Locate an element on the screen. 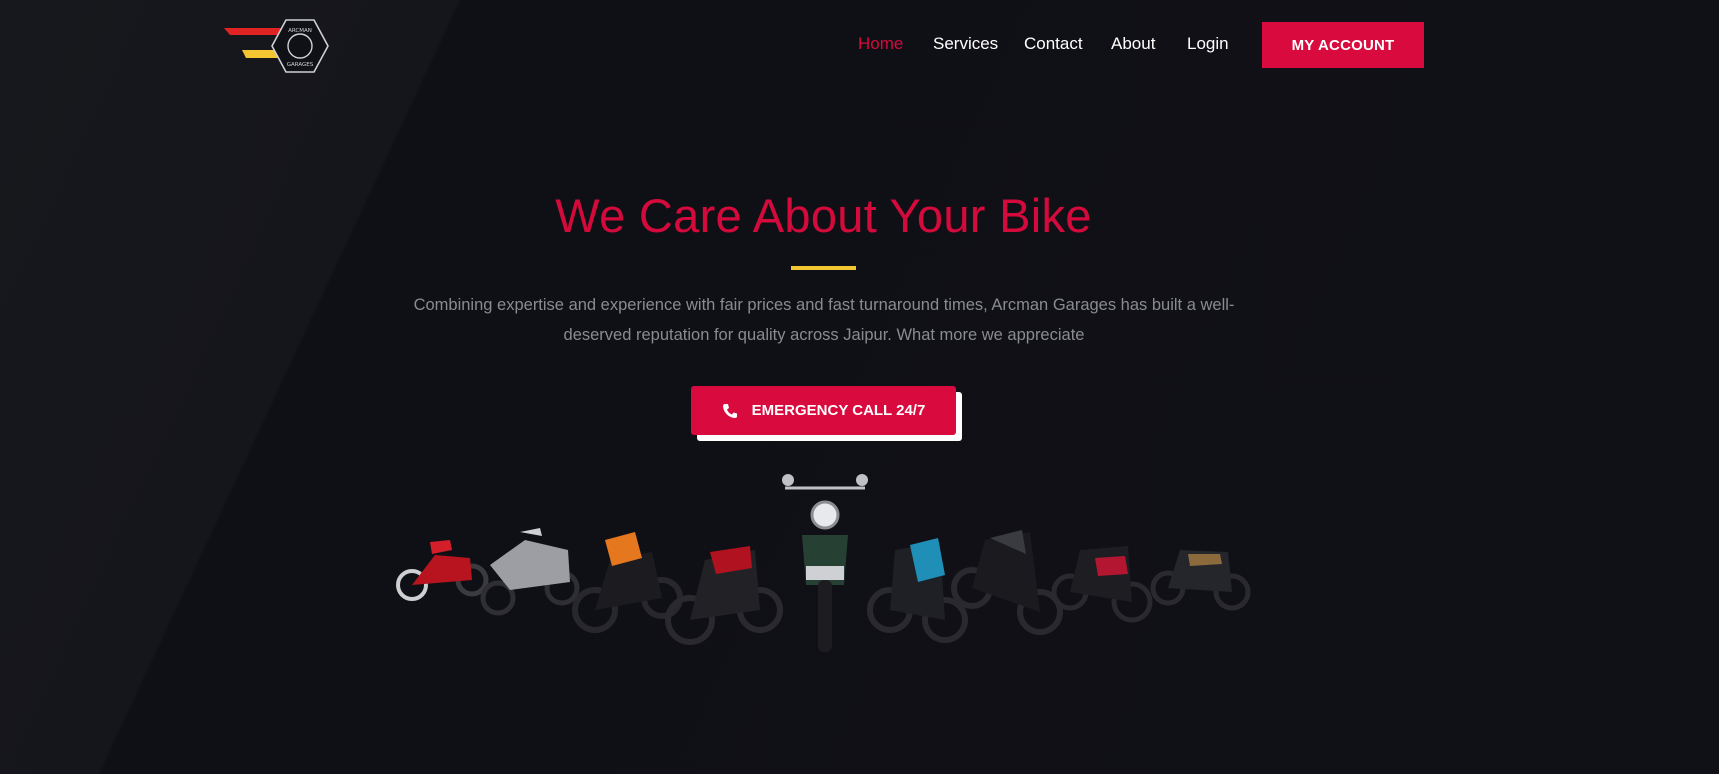 The height and width of the screenshot is (774, 1719). nav-contact: Contact is located at coordinates (1053, 44).